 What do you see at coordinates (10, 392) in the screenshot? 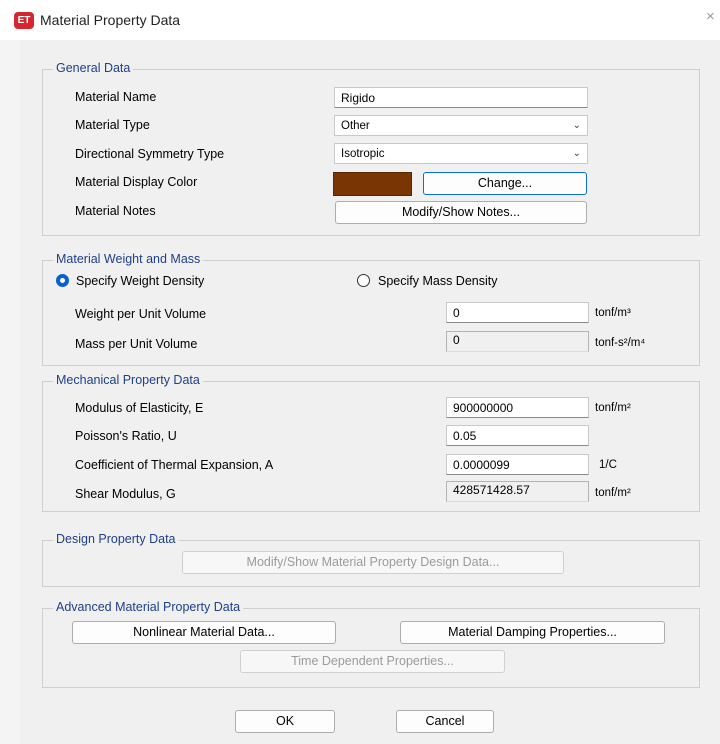
I see `left-margin` at bounding box center [10, 392].